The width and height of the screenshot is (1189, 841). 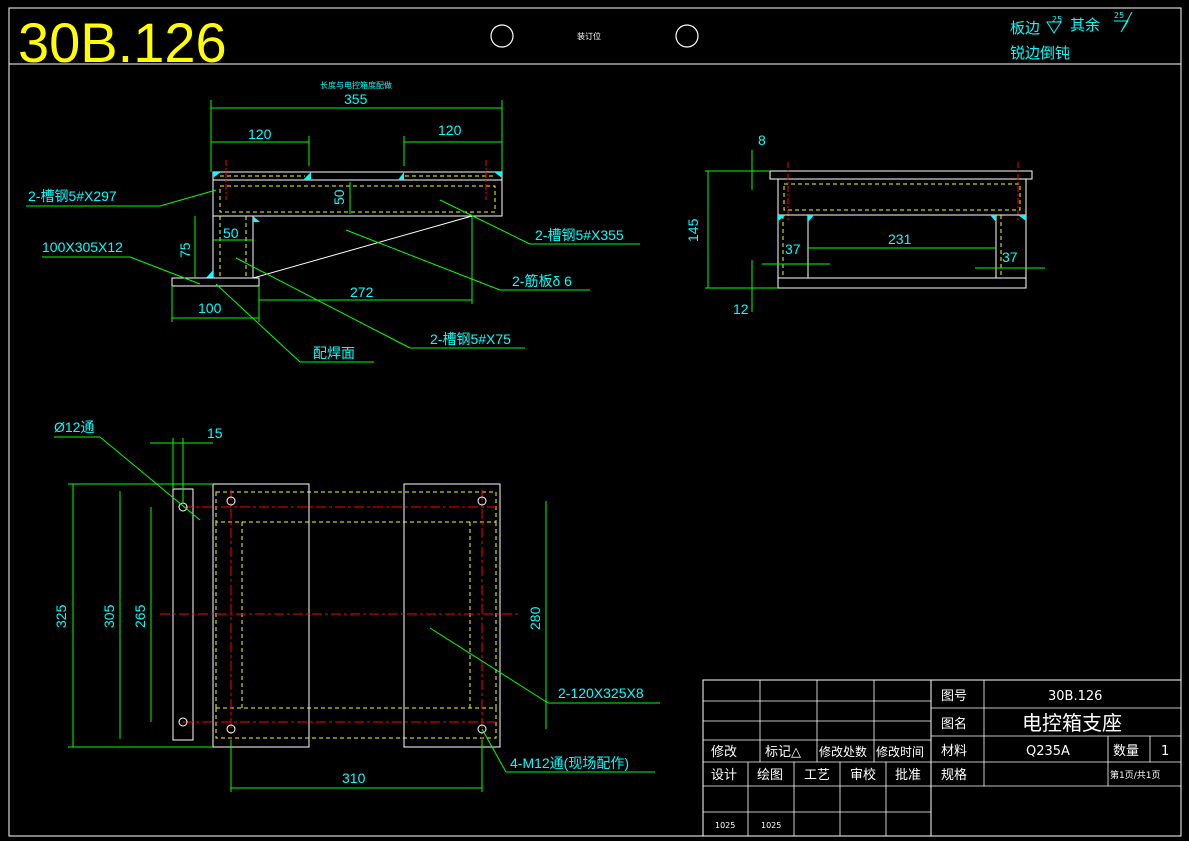 I want to click on plan-dim-325: 325, so click(x=61, y=616).